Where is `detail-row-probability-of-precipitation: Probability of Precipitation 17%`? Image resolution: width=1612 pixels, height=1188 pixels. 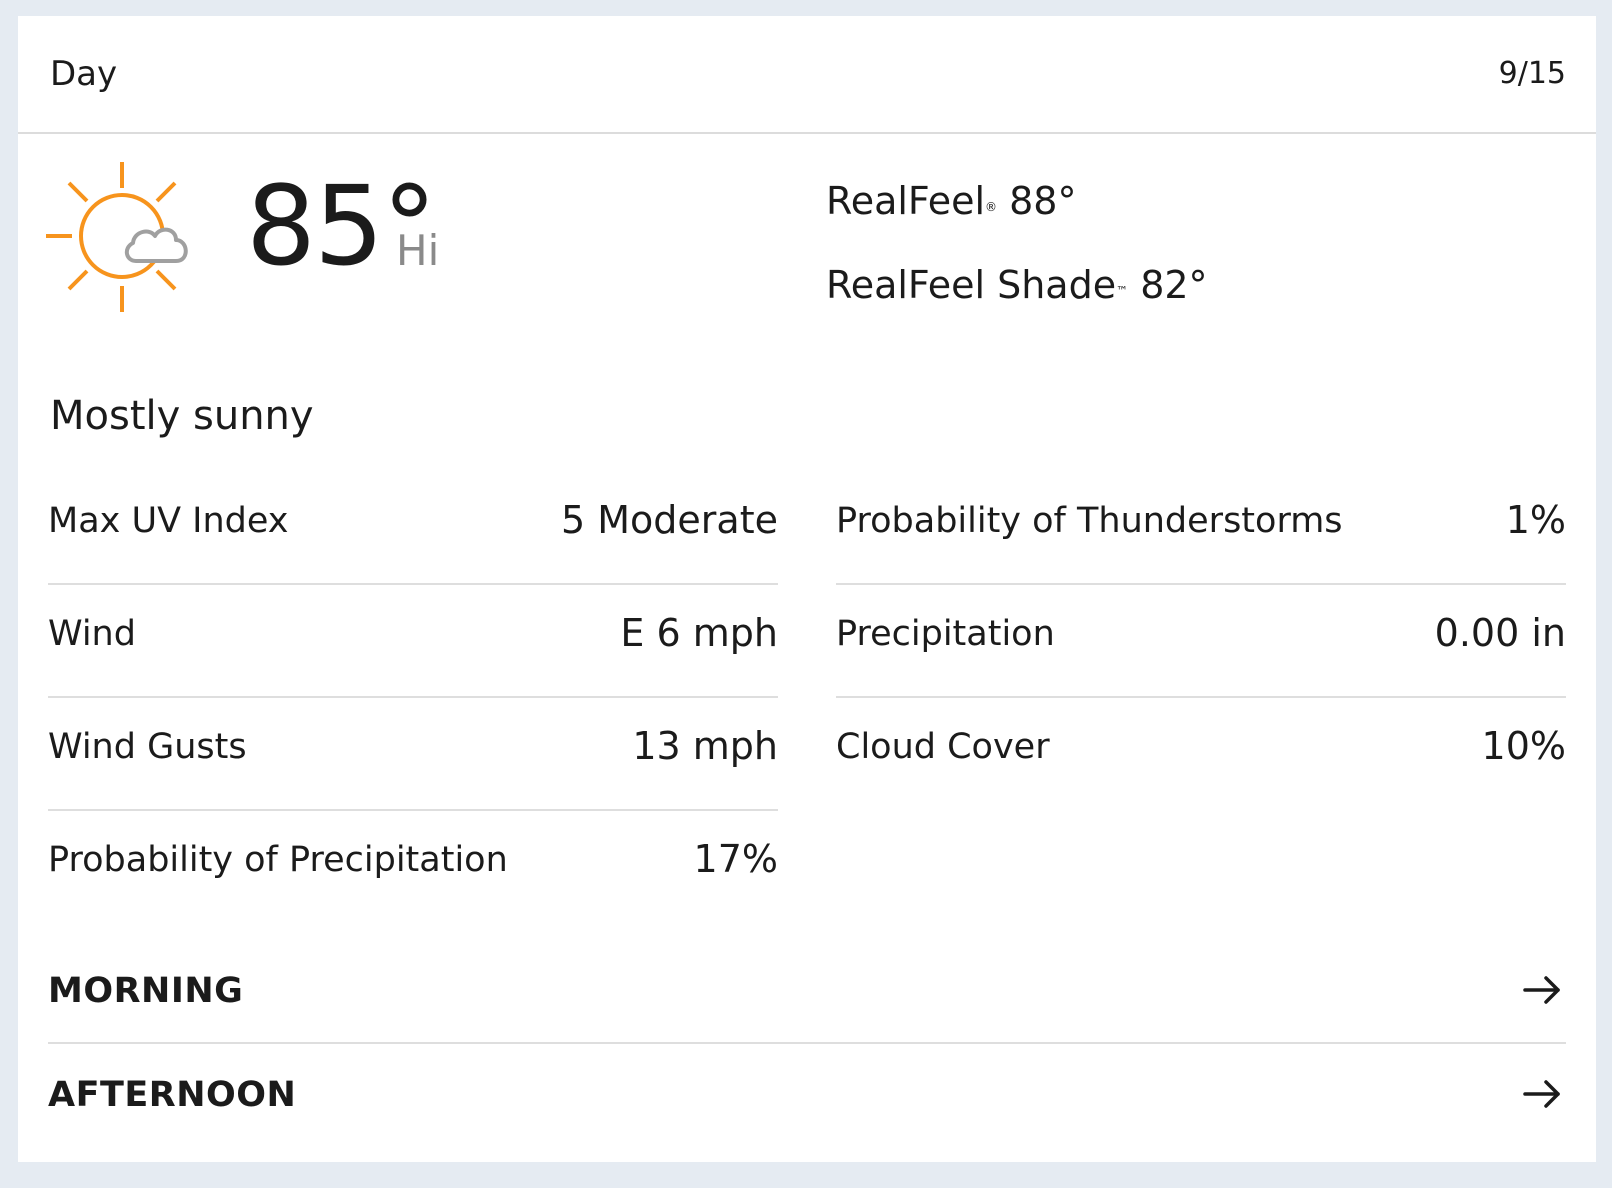 detail-row-probability-of-precipitation: Probability of Precipitation 17% is located at coordinates (413, 867).